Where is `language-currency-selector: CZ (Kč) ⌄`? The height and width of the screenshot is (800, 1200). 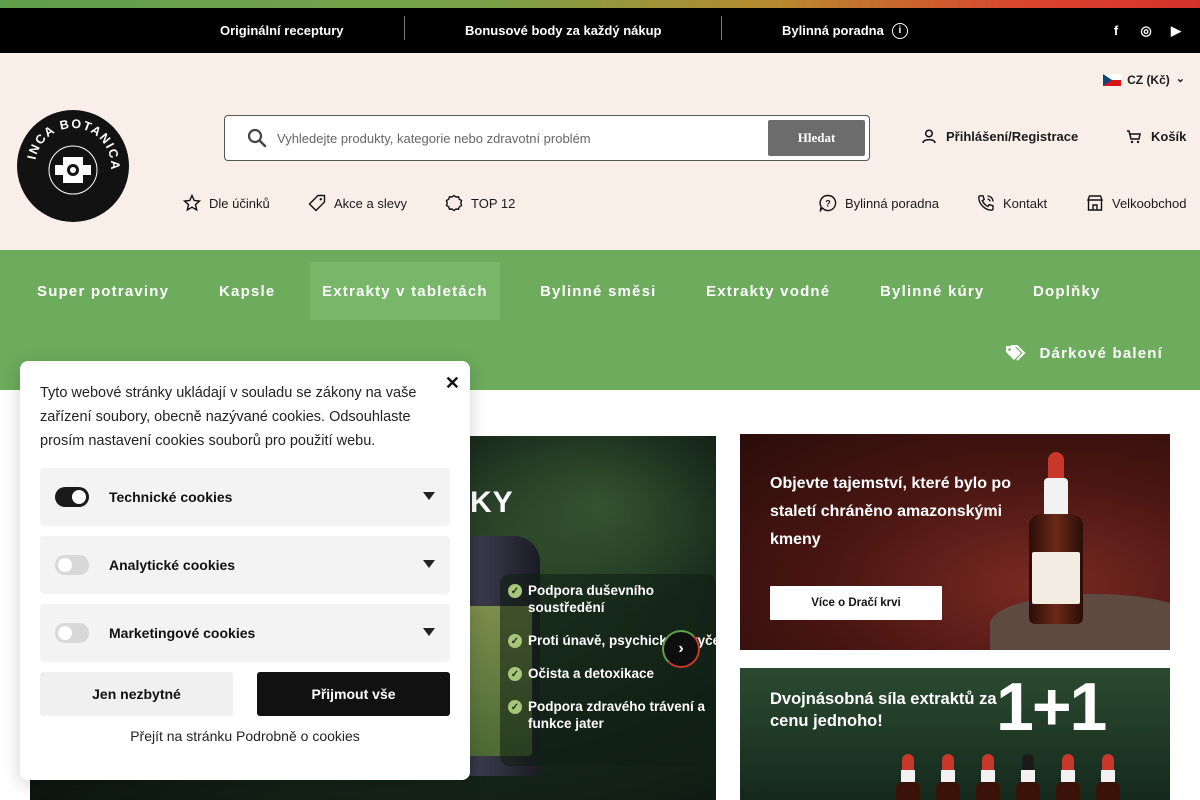 language-currency-selector: CZ (Kč) ⌄ is located at coordinates (1144, 80).